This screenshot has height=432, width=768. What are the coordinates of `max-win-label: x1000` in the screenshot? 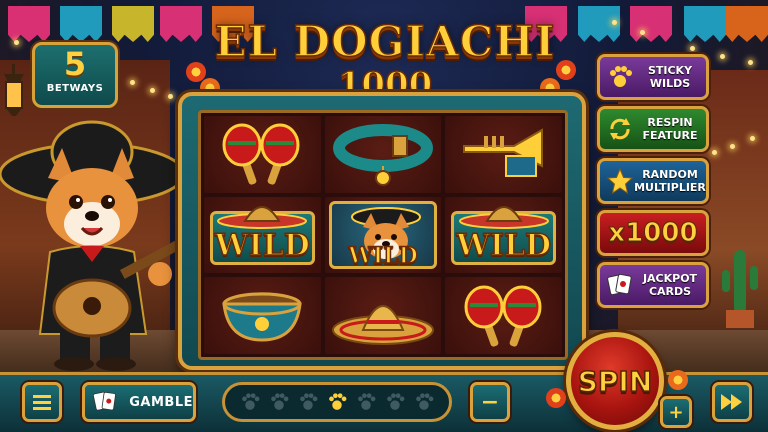 It's located at (653, 233).